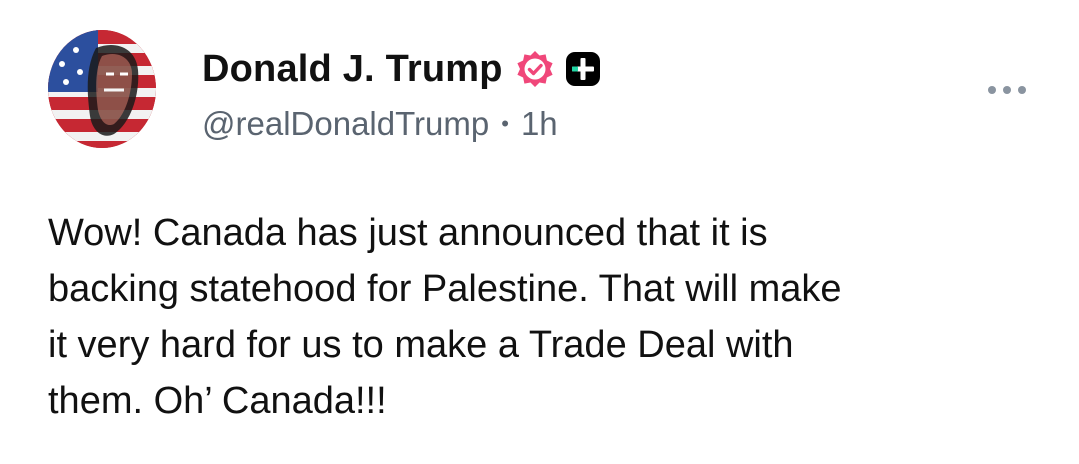 The width and height of the screenshot is (1079, 464). I want to click on post-timestamp: 1h, so click(539, 124).